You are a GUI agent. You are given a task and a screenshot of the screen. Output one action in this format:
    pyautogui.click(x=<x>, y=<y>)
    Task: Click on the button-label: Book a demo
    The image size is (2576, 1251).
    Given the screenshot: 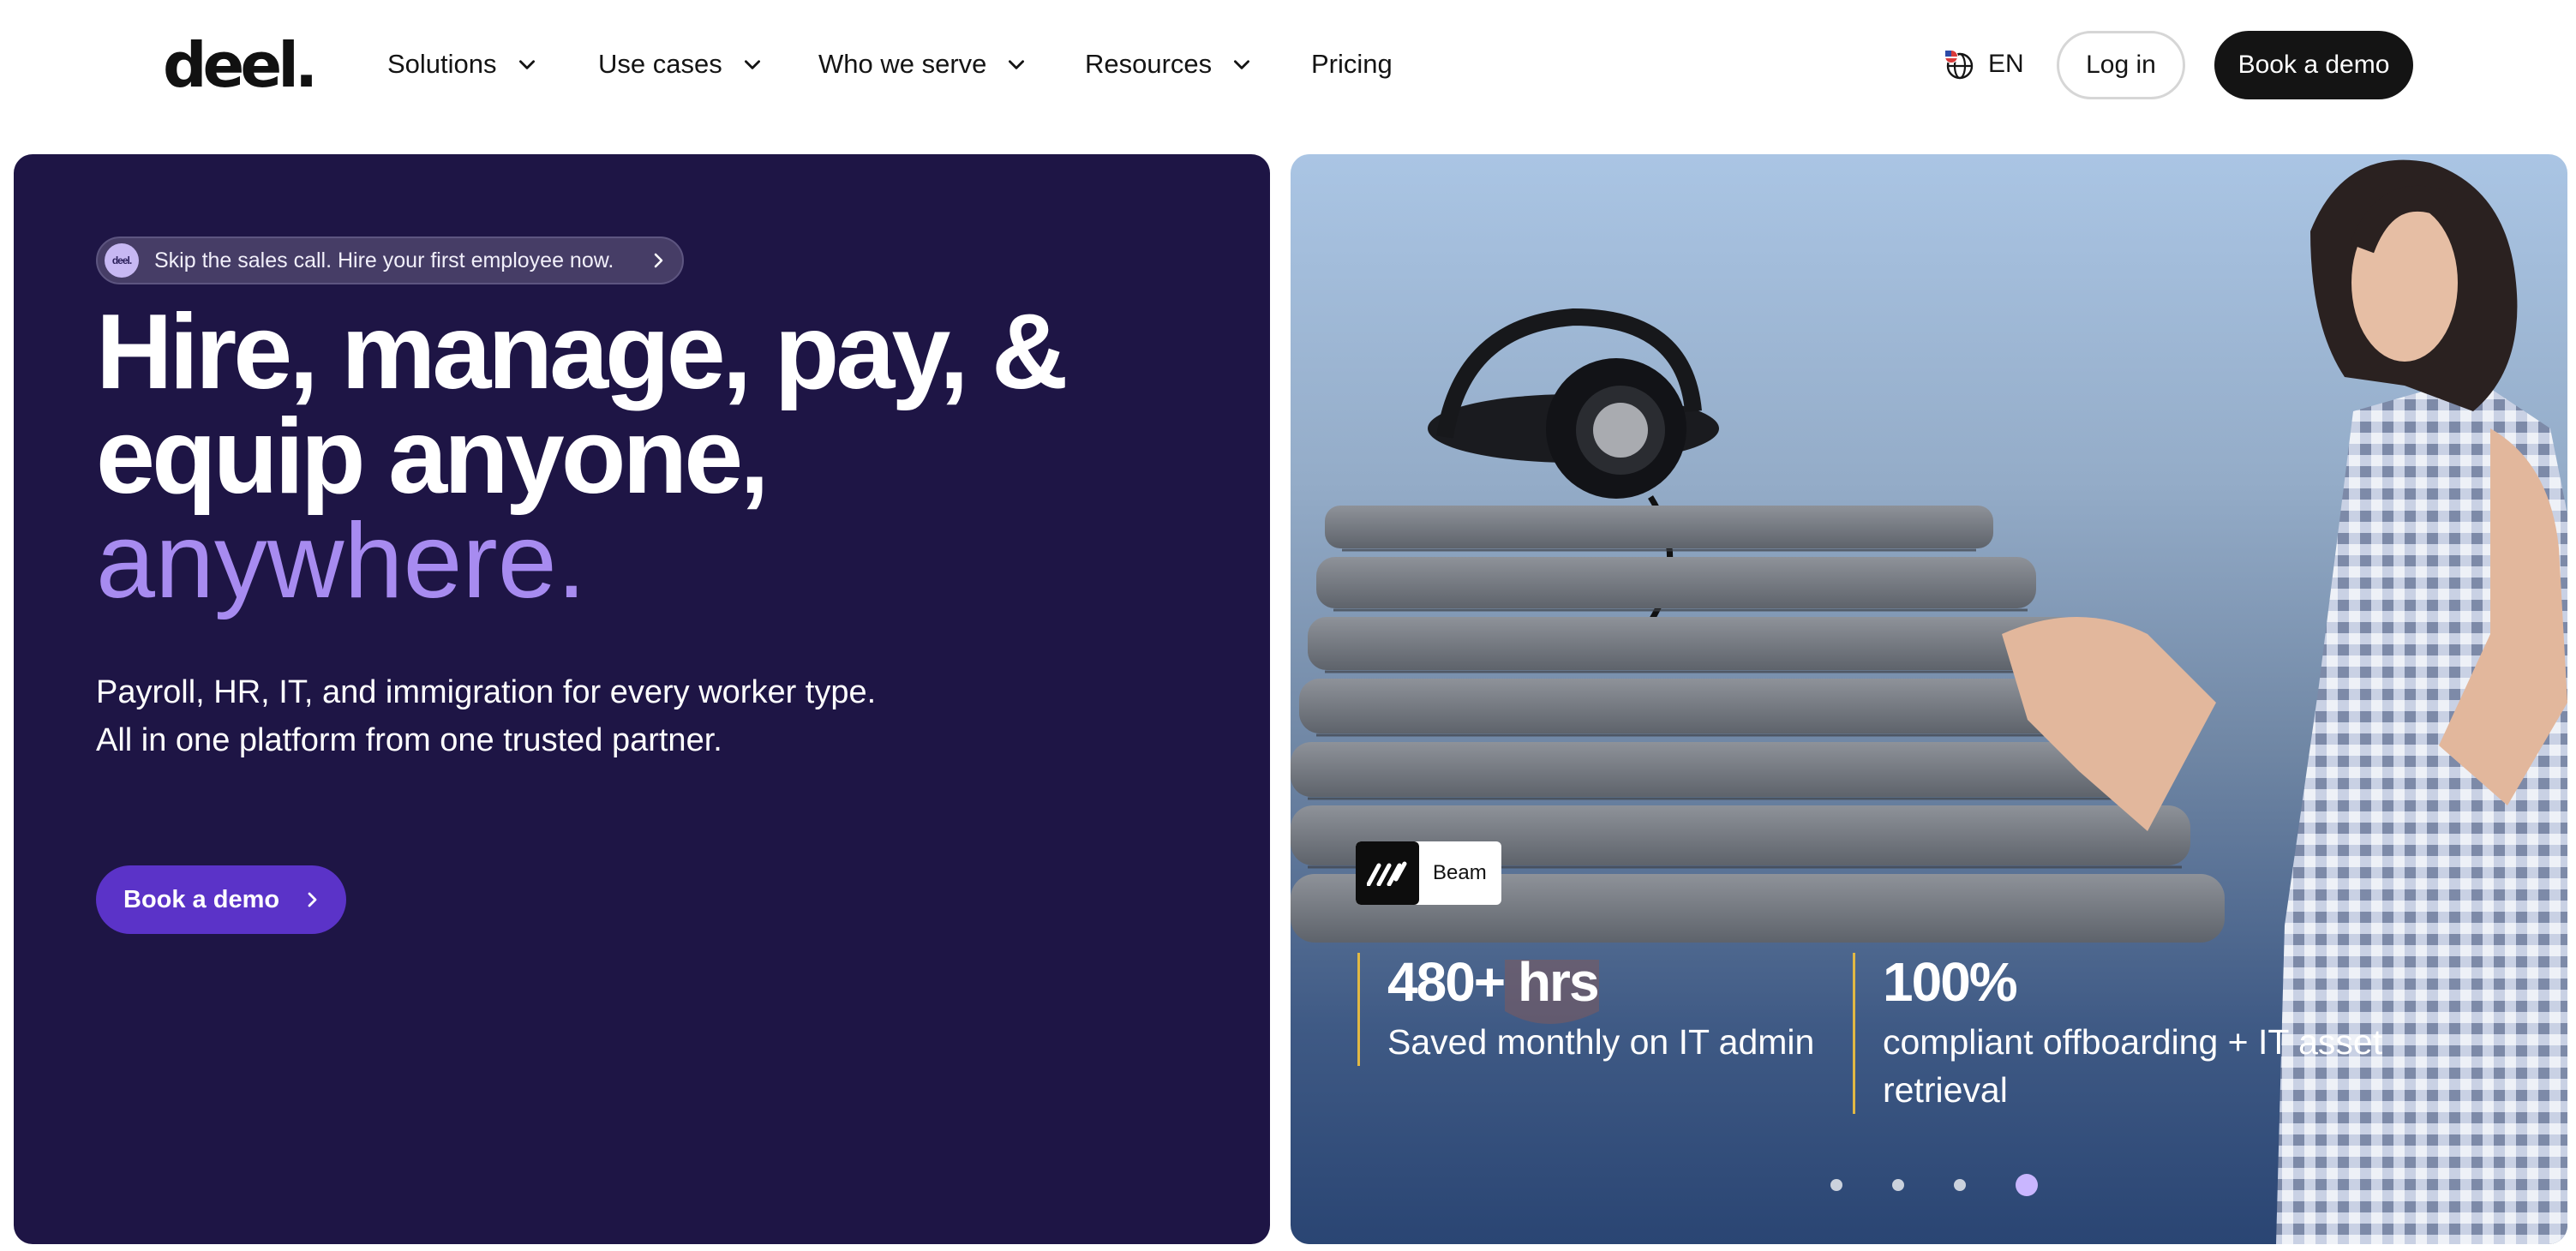 What is the action you would take?
    pyautogui.click(x=201, y=899)
    